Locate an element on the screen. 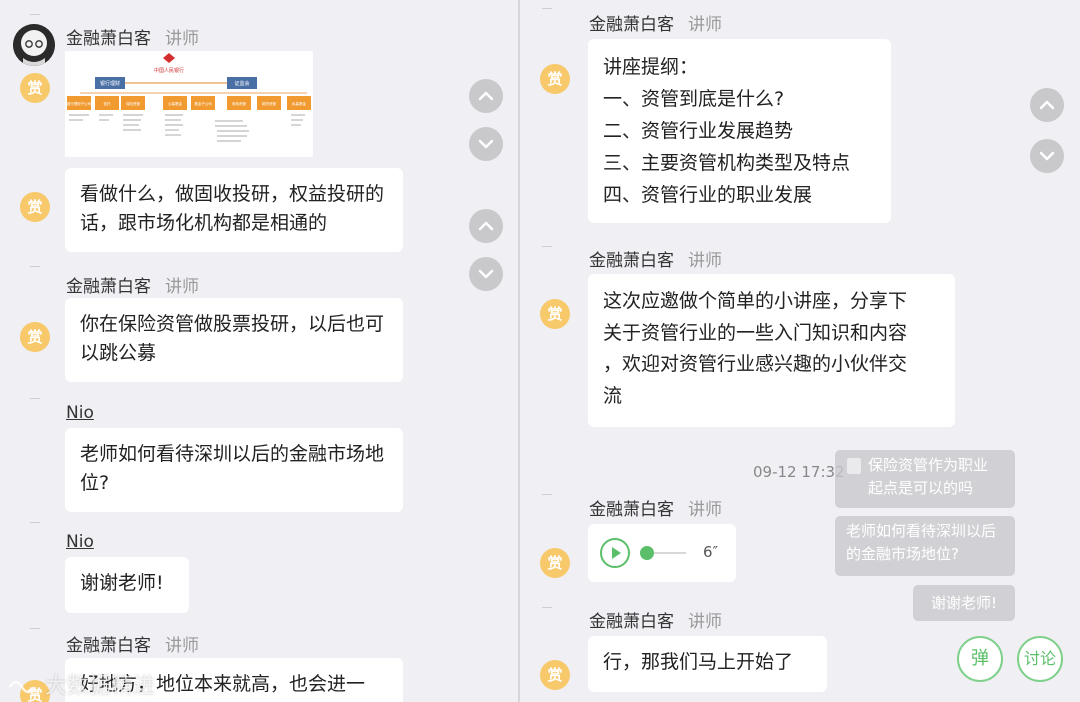  danmaku-toggle-button: 弹 is located at coordinates (980, 659).